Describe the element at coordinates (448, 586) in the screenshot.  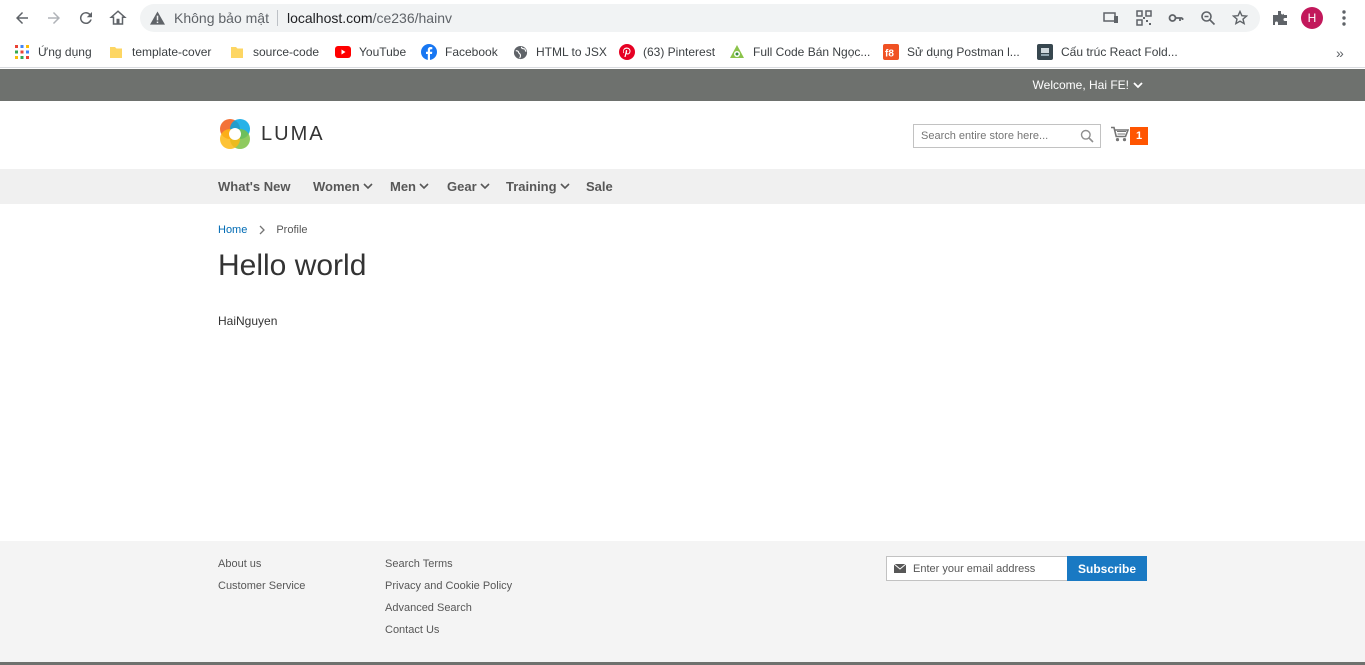
I see `footer-link-privacy-policy: Privacy and Cookie Policy` at that location.